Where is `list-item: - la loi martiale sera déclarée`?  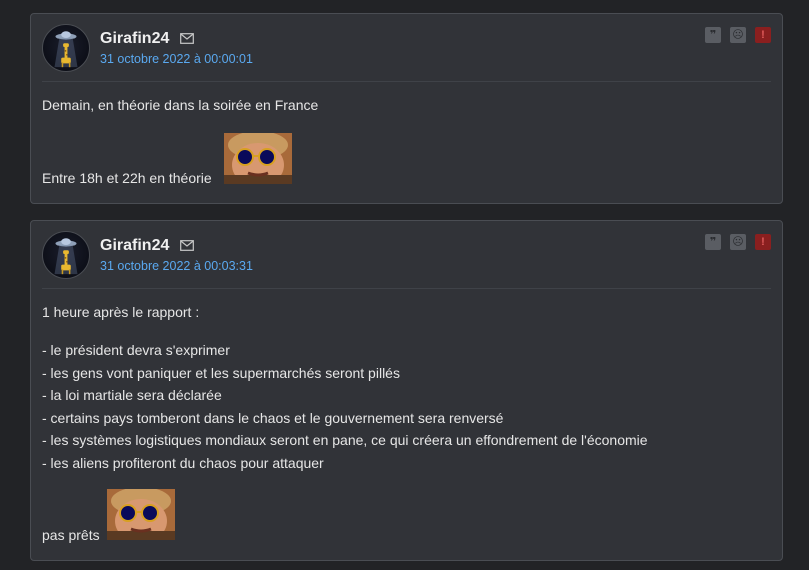 list-item: - la loi martiale sera déclarée is located at coordinates (132, 395).